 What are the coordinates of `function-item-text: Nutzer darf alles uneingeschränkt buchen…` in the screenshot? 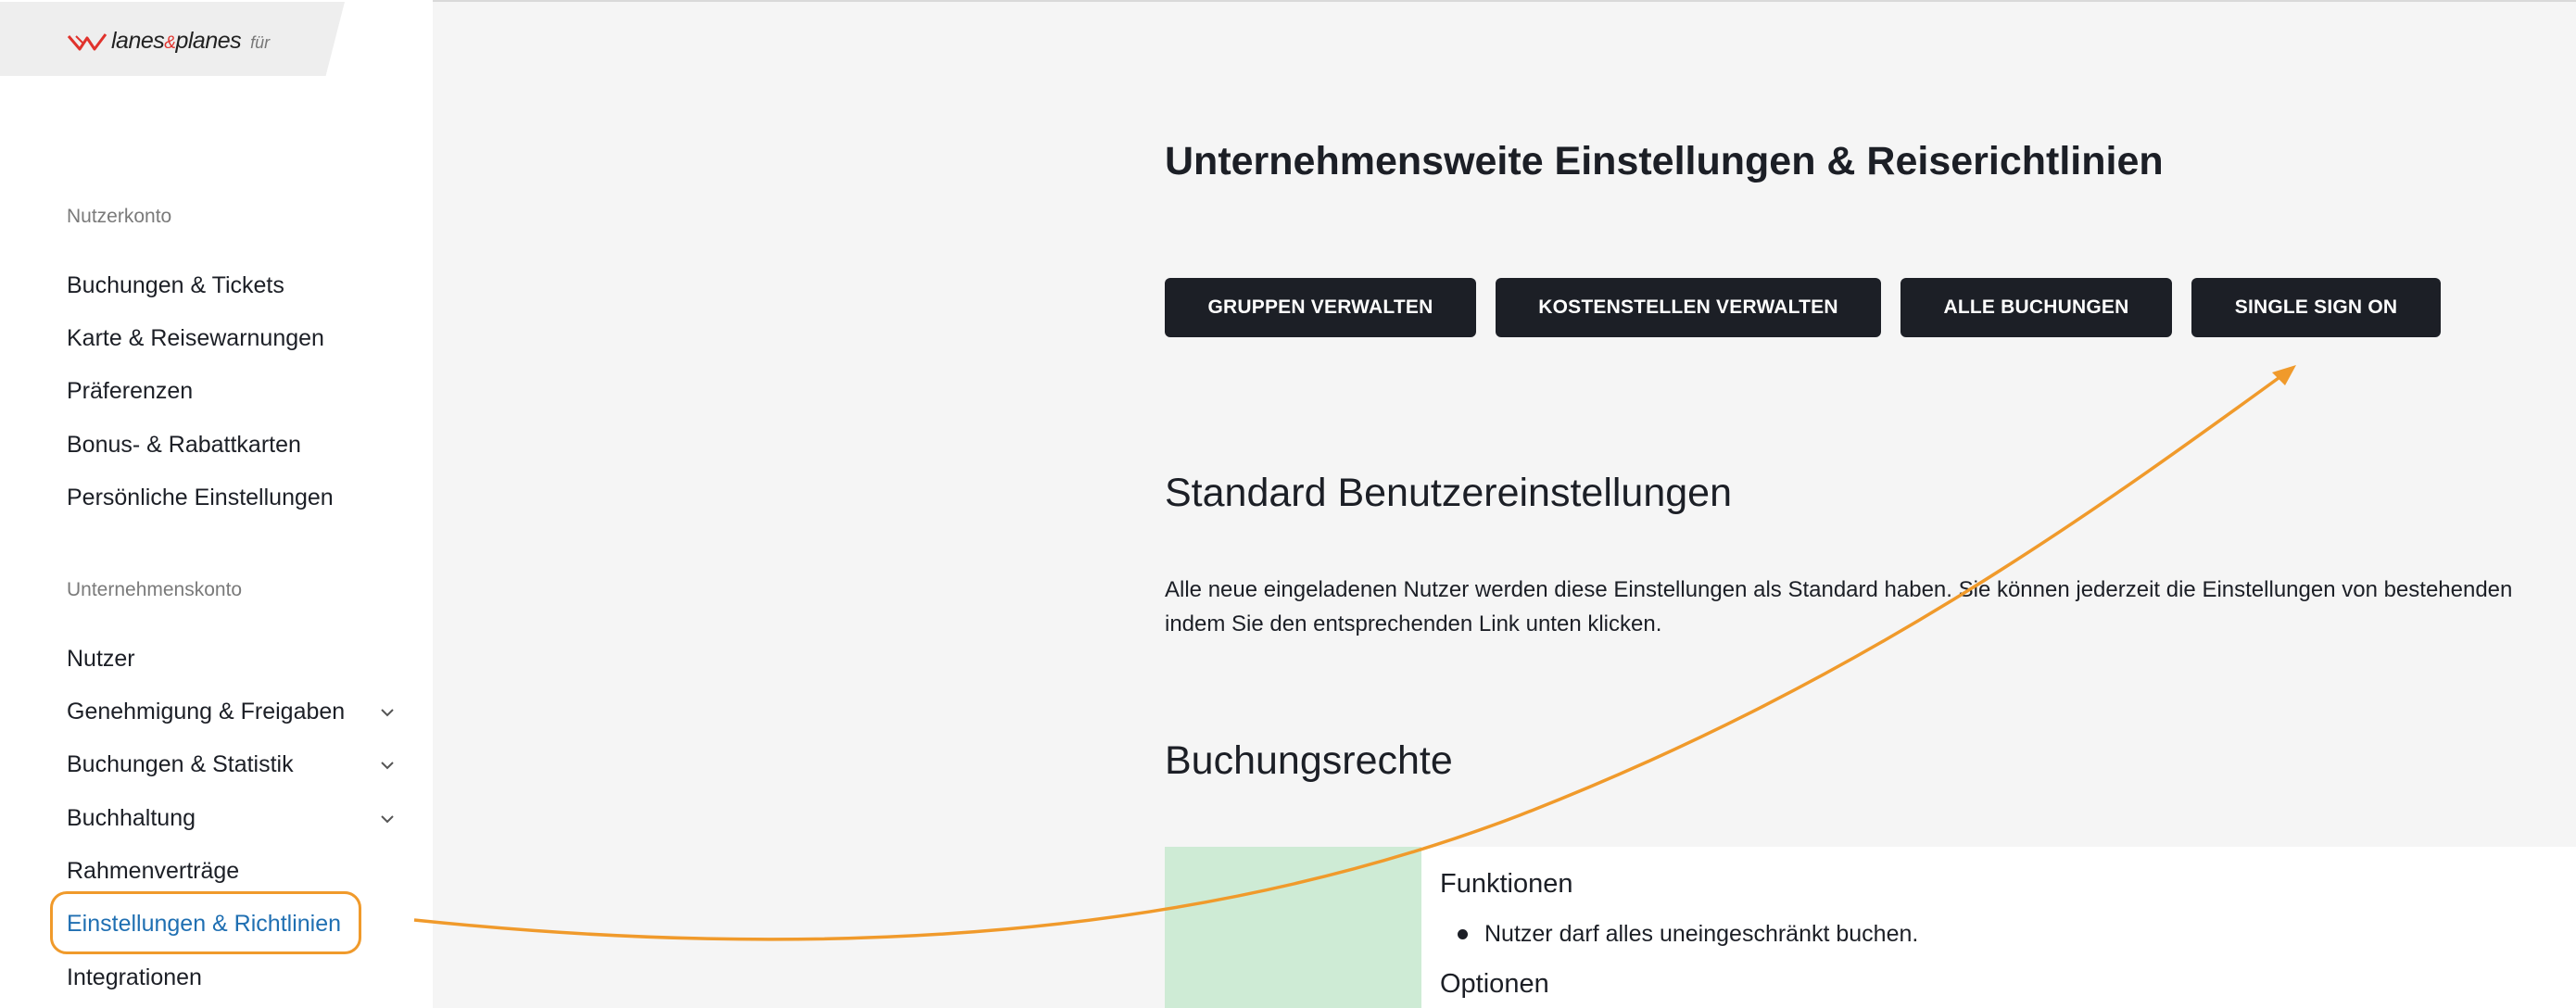 It's located at (1702, 934).